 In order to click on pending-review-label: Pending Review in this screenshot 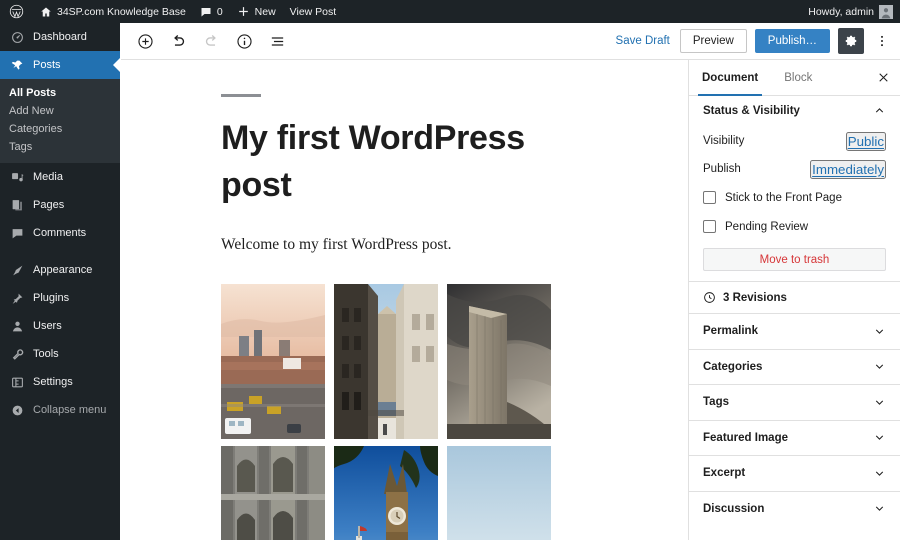, I will do `click(767, 226)`.